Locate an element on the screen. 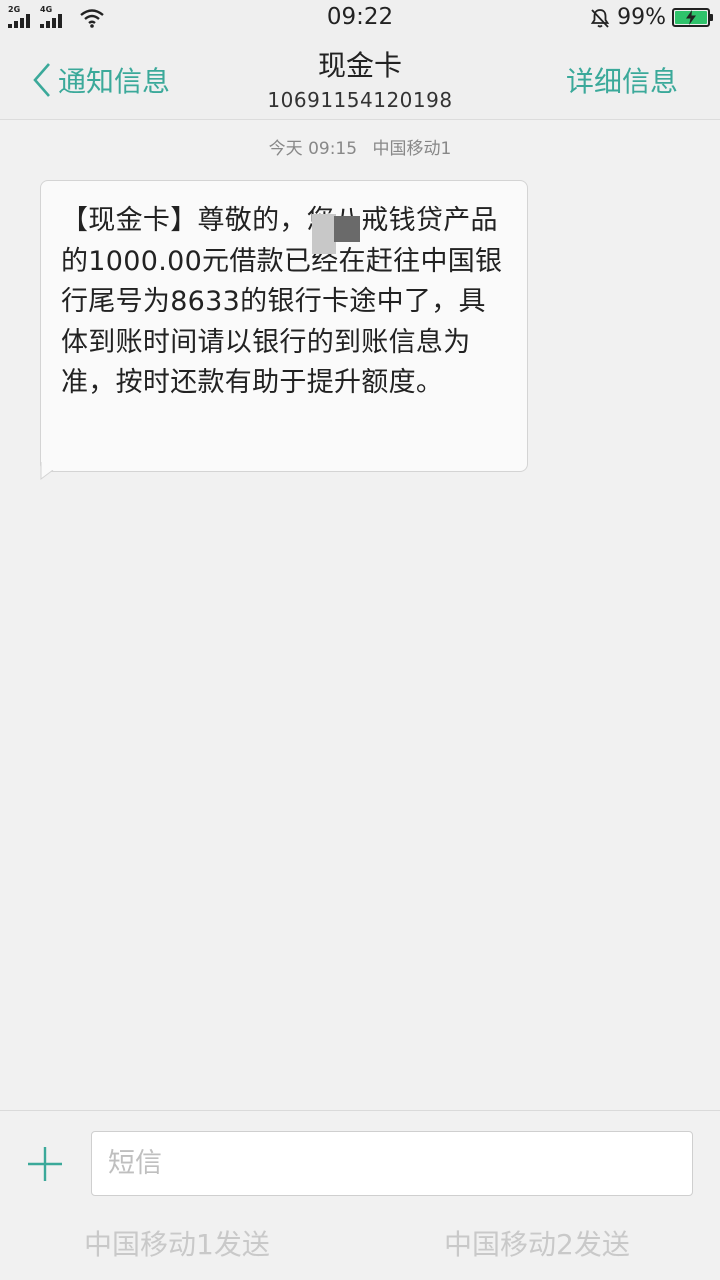 The width and height of the screenshot is (720, 1280). bubble-tail is located at coordinates (47, 471).